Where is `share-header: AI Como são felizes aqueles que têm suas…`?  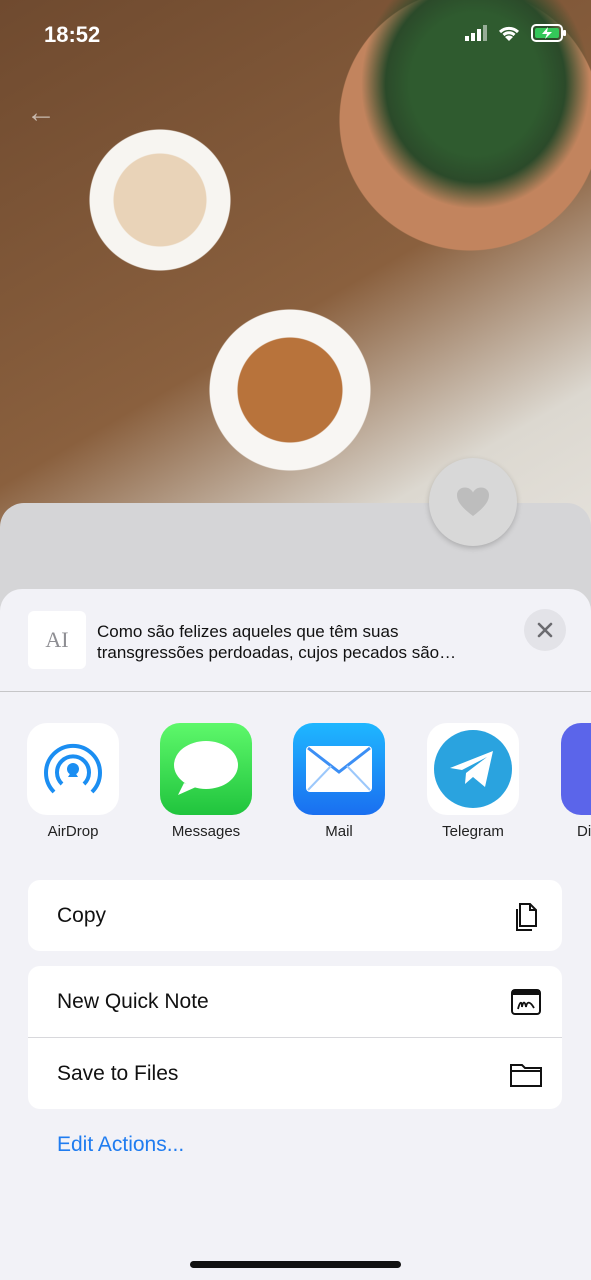
share-header: AI Como são felizes aqueles que têm suas… is located at coordinates (295, 640).